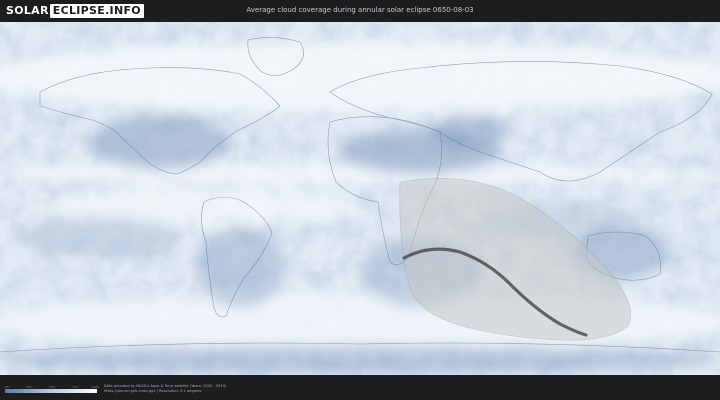  I want to click on site-logo: SOLAR ECLIPSE.INFO, so click(75, 11).